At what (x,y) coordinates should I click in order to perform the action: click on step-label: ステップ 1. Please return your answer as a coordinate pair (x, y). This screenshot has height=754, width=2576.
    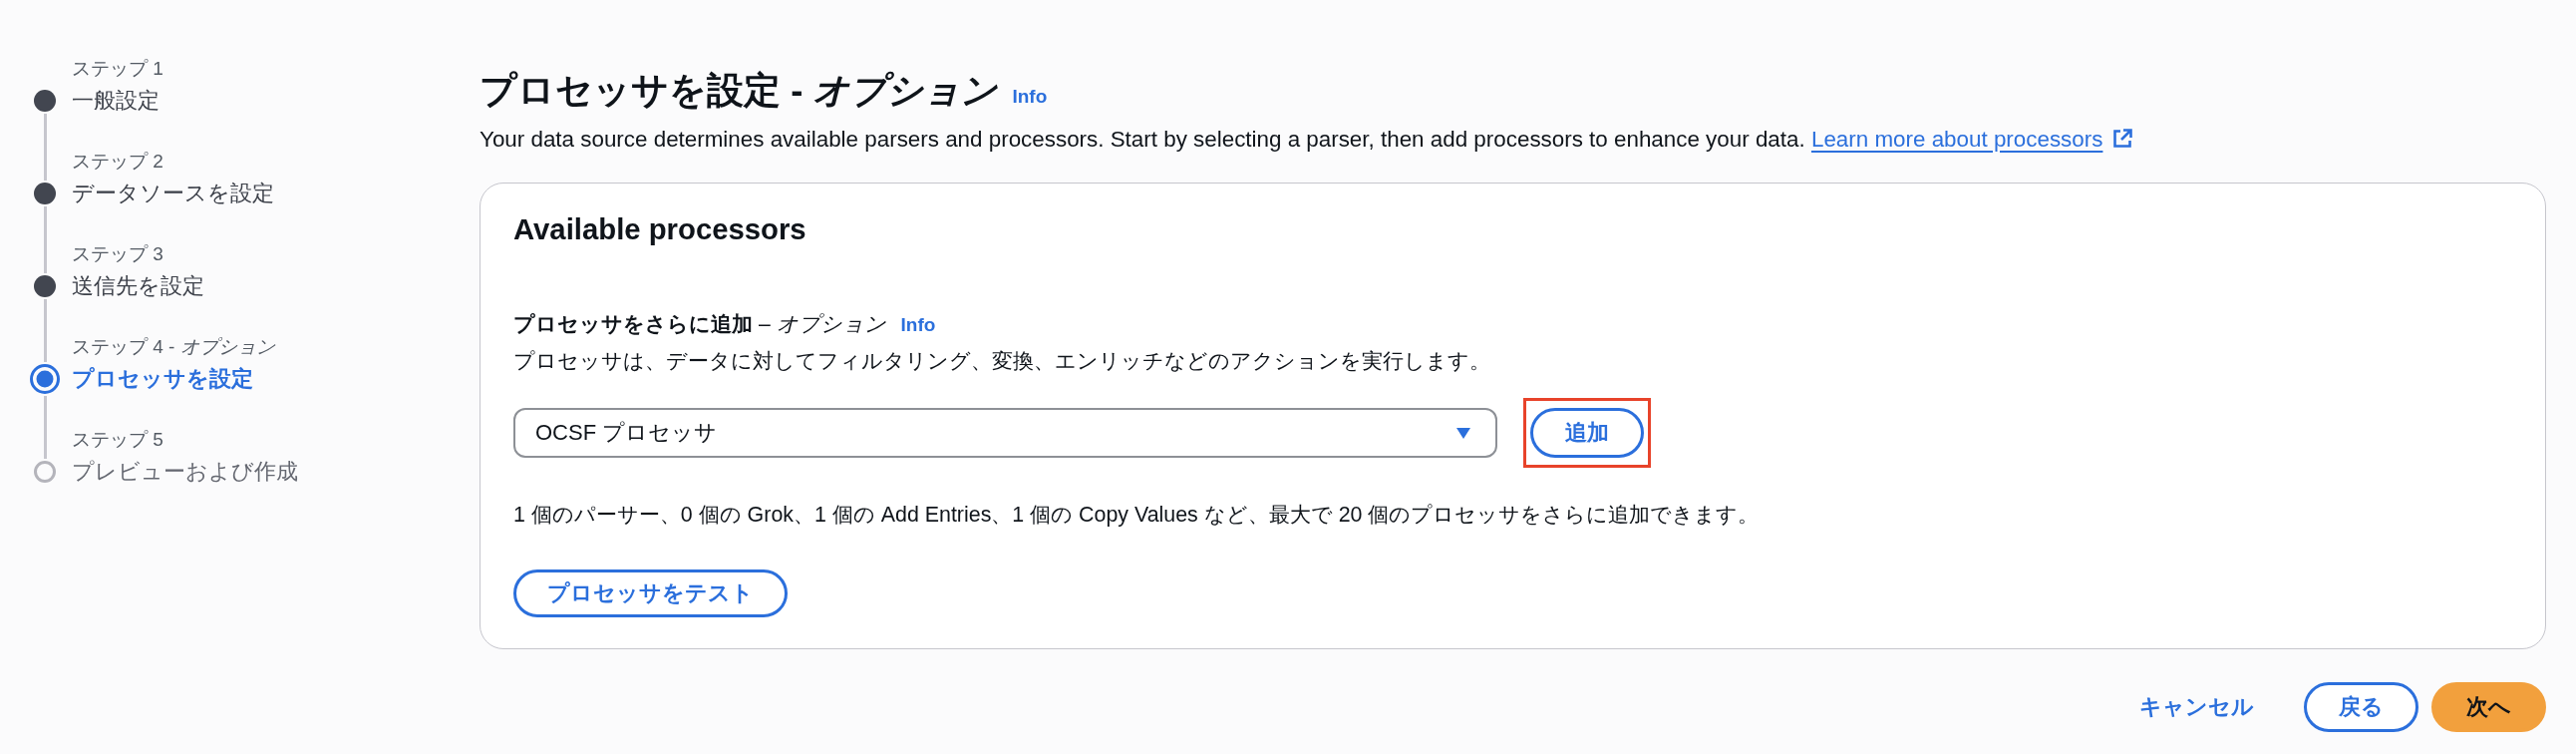
    Looking at the image, I should click on (117, 69).